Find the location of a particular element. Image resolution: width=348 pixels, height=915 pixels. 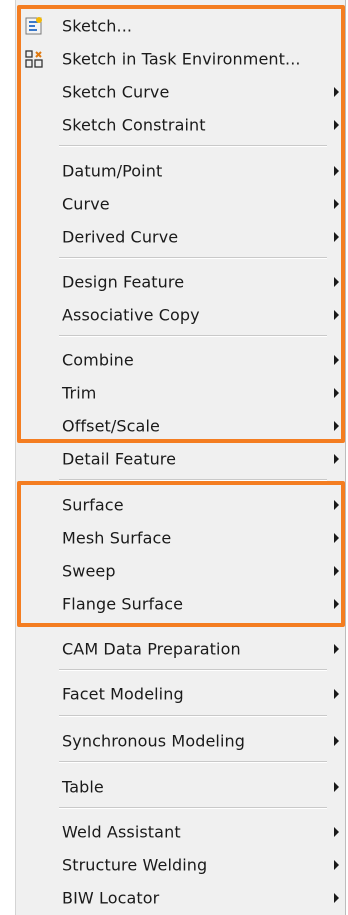

menu-item-detail-feature: Detail Feature is located at coordinates (180, 458).